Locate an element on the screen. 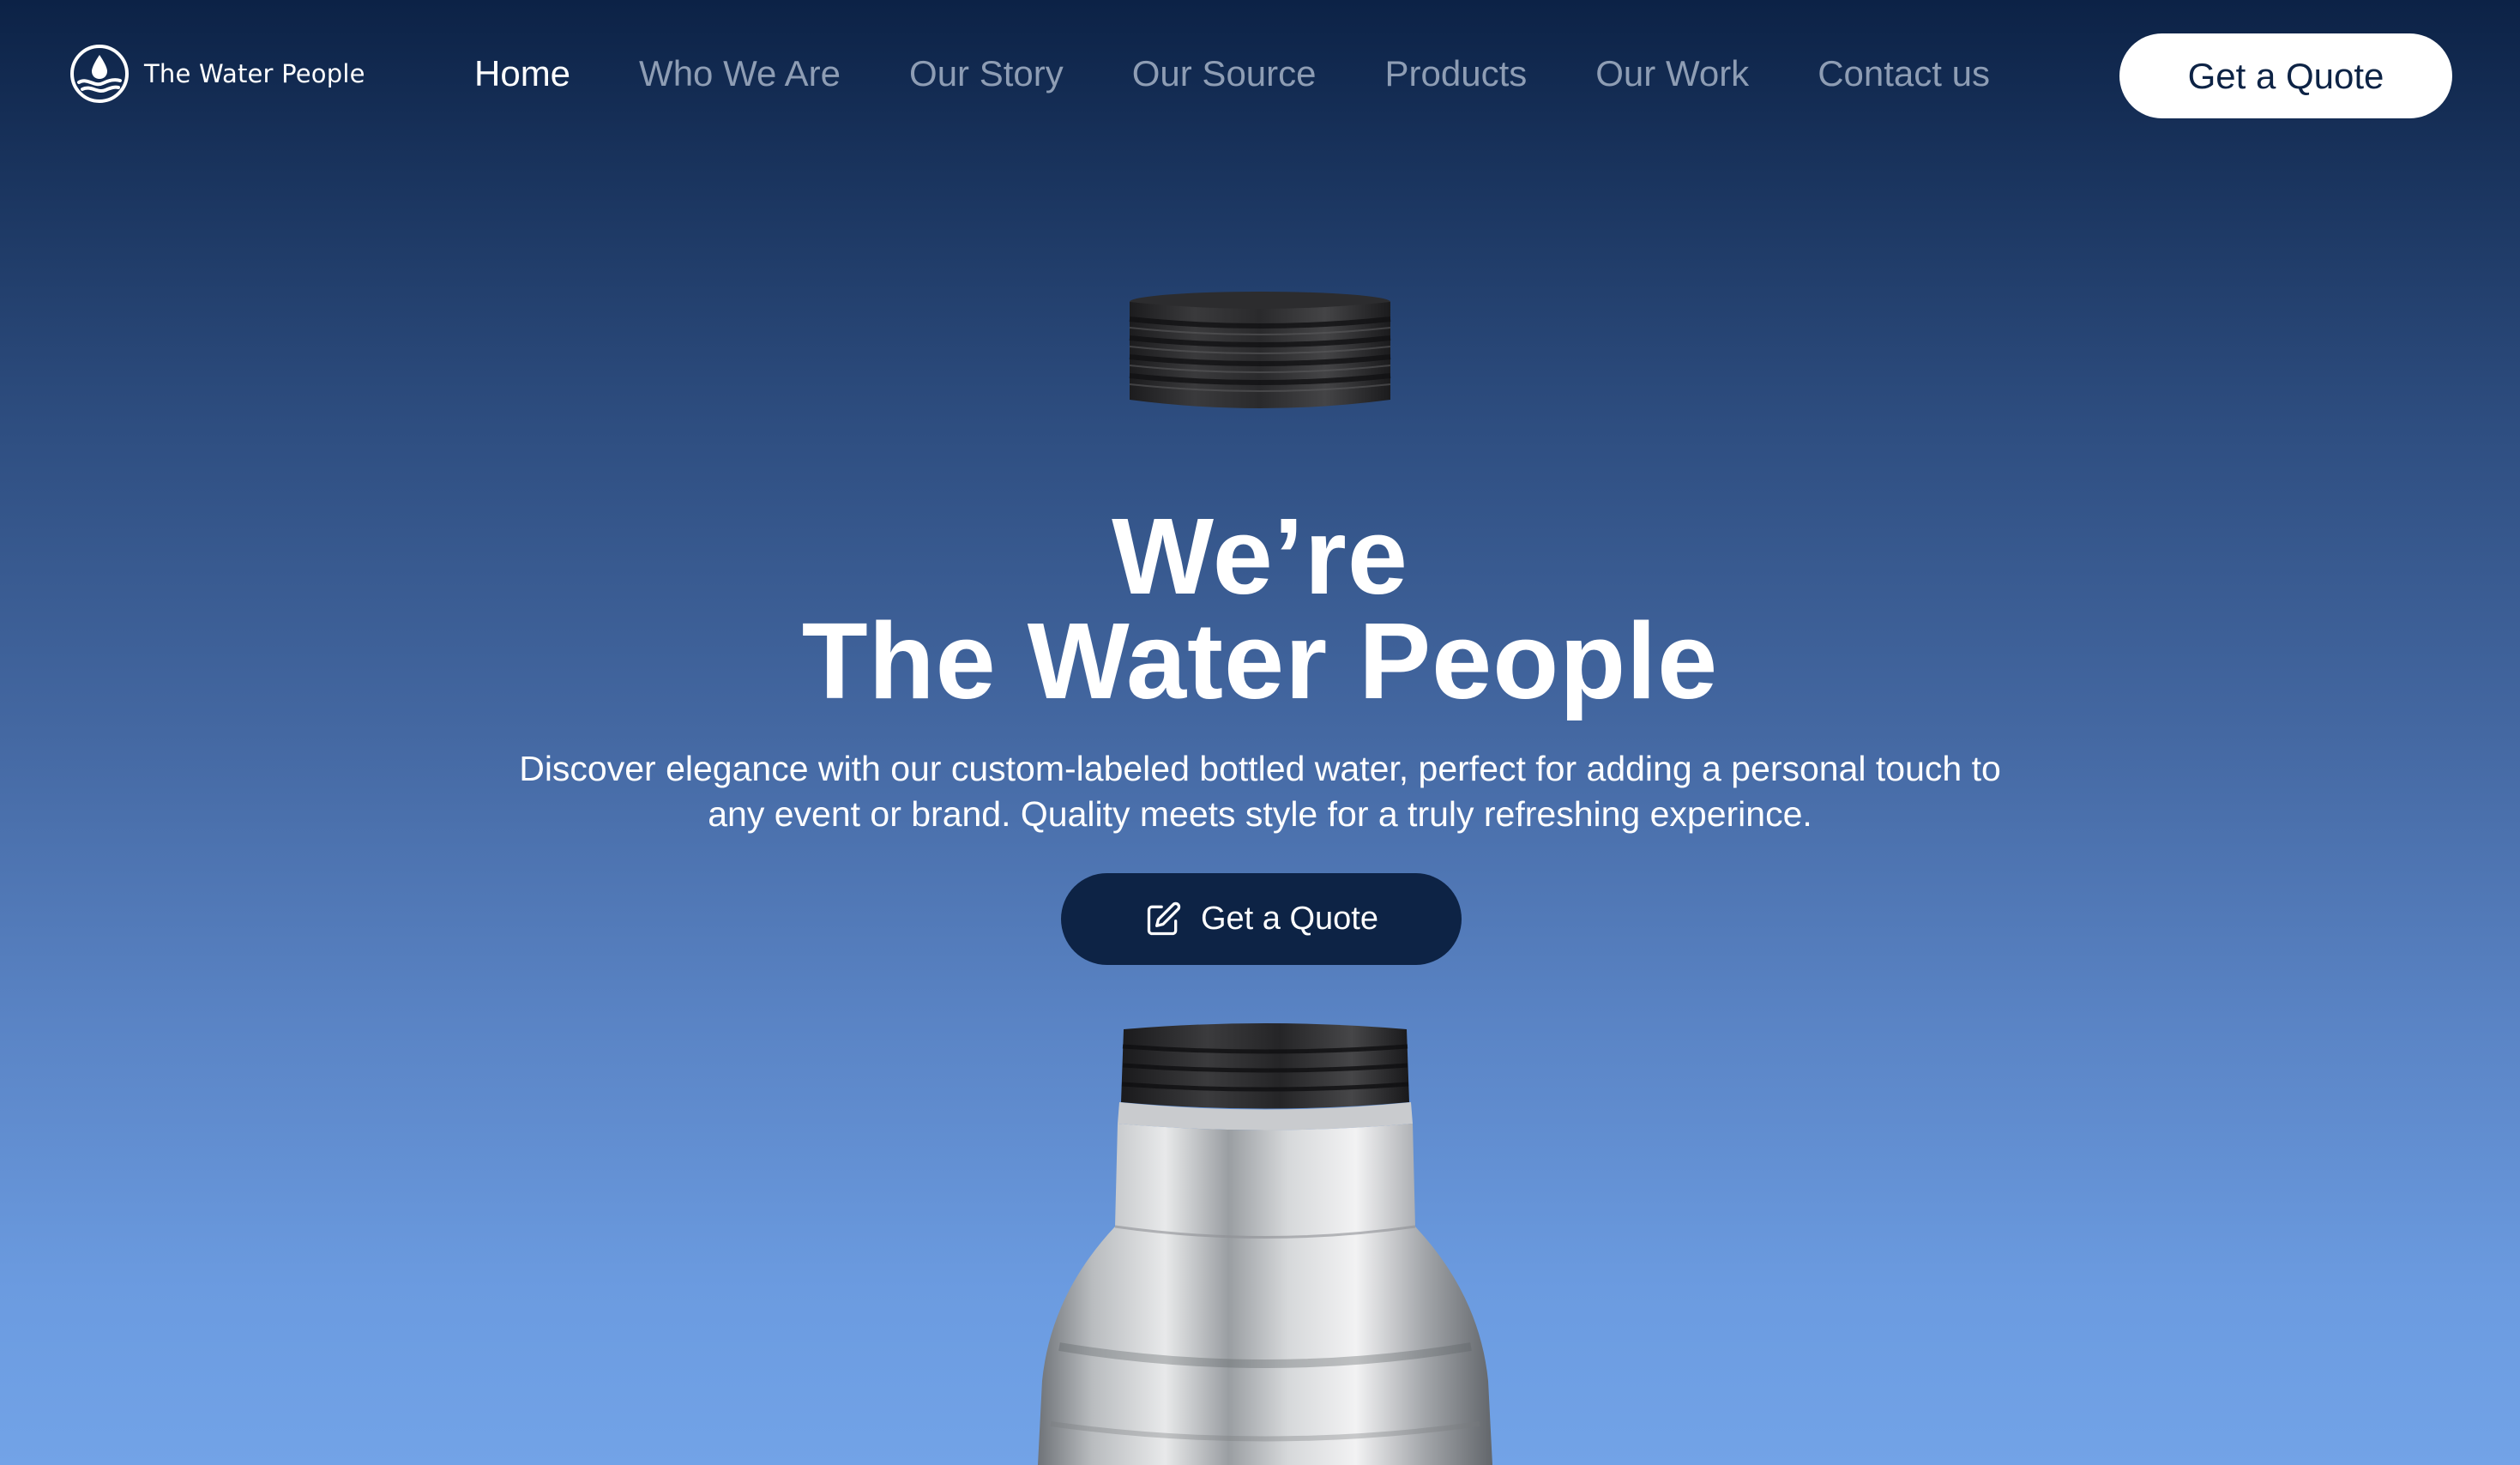  bottle-cap-image is located at coordinates (1260, 350).